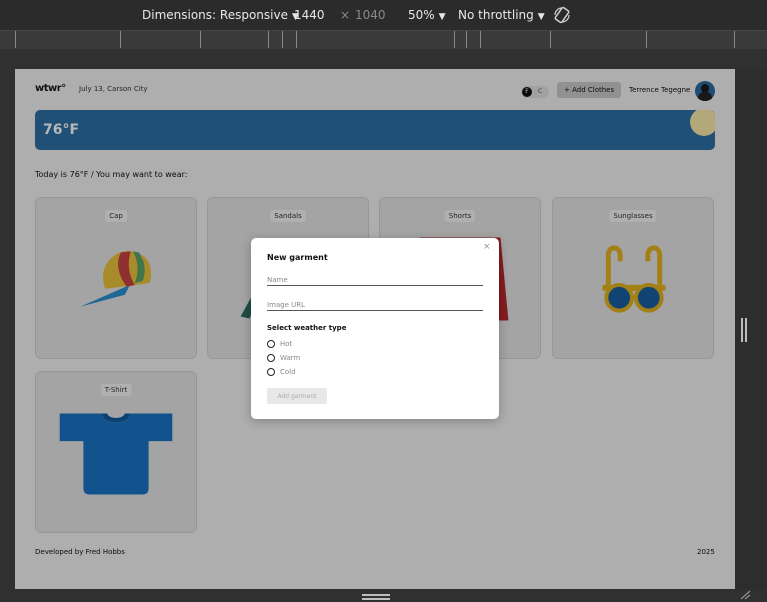 The height and width of the screenshot is (602, 767). Describe the element at coordinates (376, 597) in the screenshot. I see `resize-handle-bottom` at that location.